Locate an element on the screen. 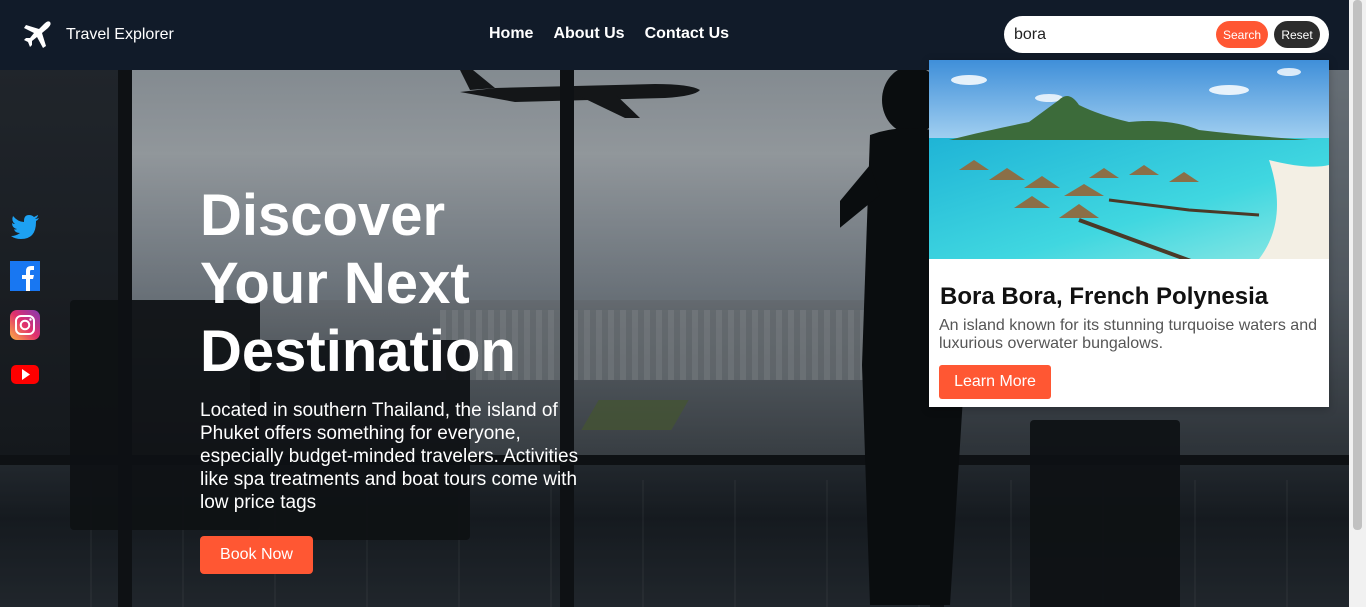 This screenshot has width=1366, height=607. nav-links: Home About Us Contact Us is located at coordinates (609, 34).